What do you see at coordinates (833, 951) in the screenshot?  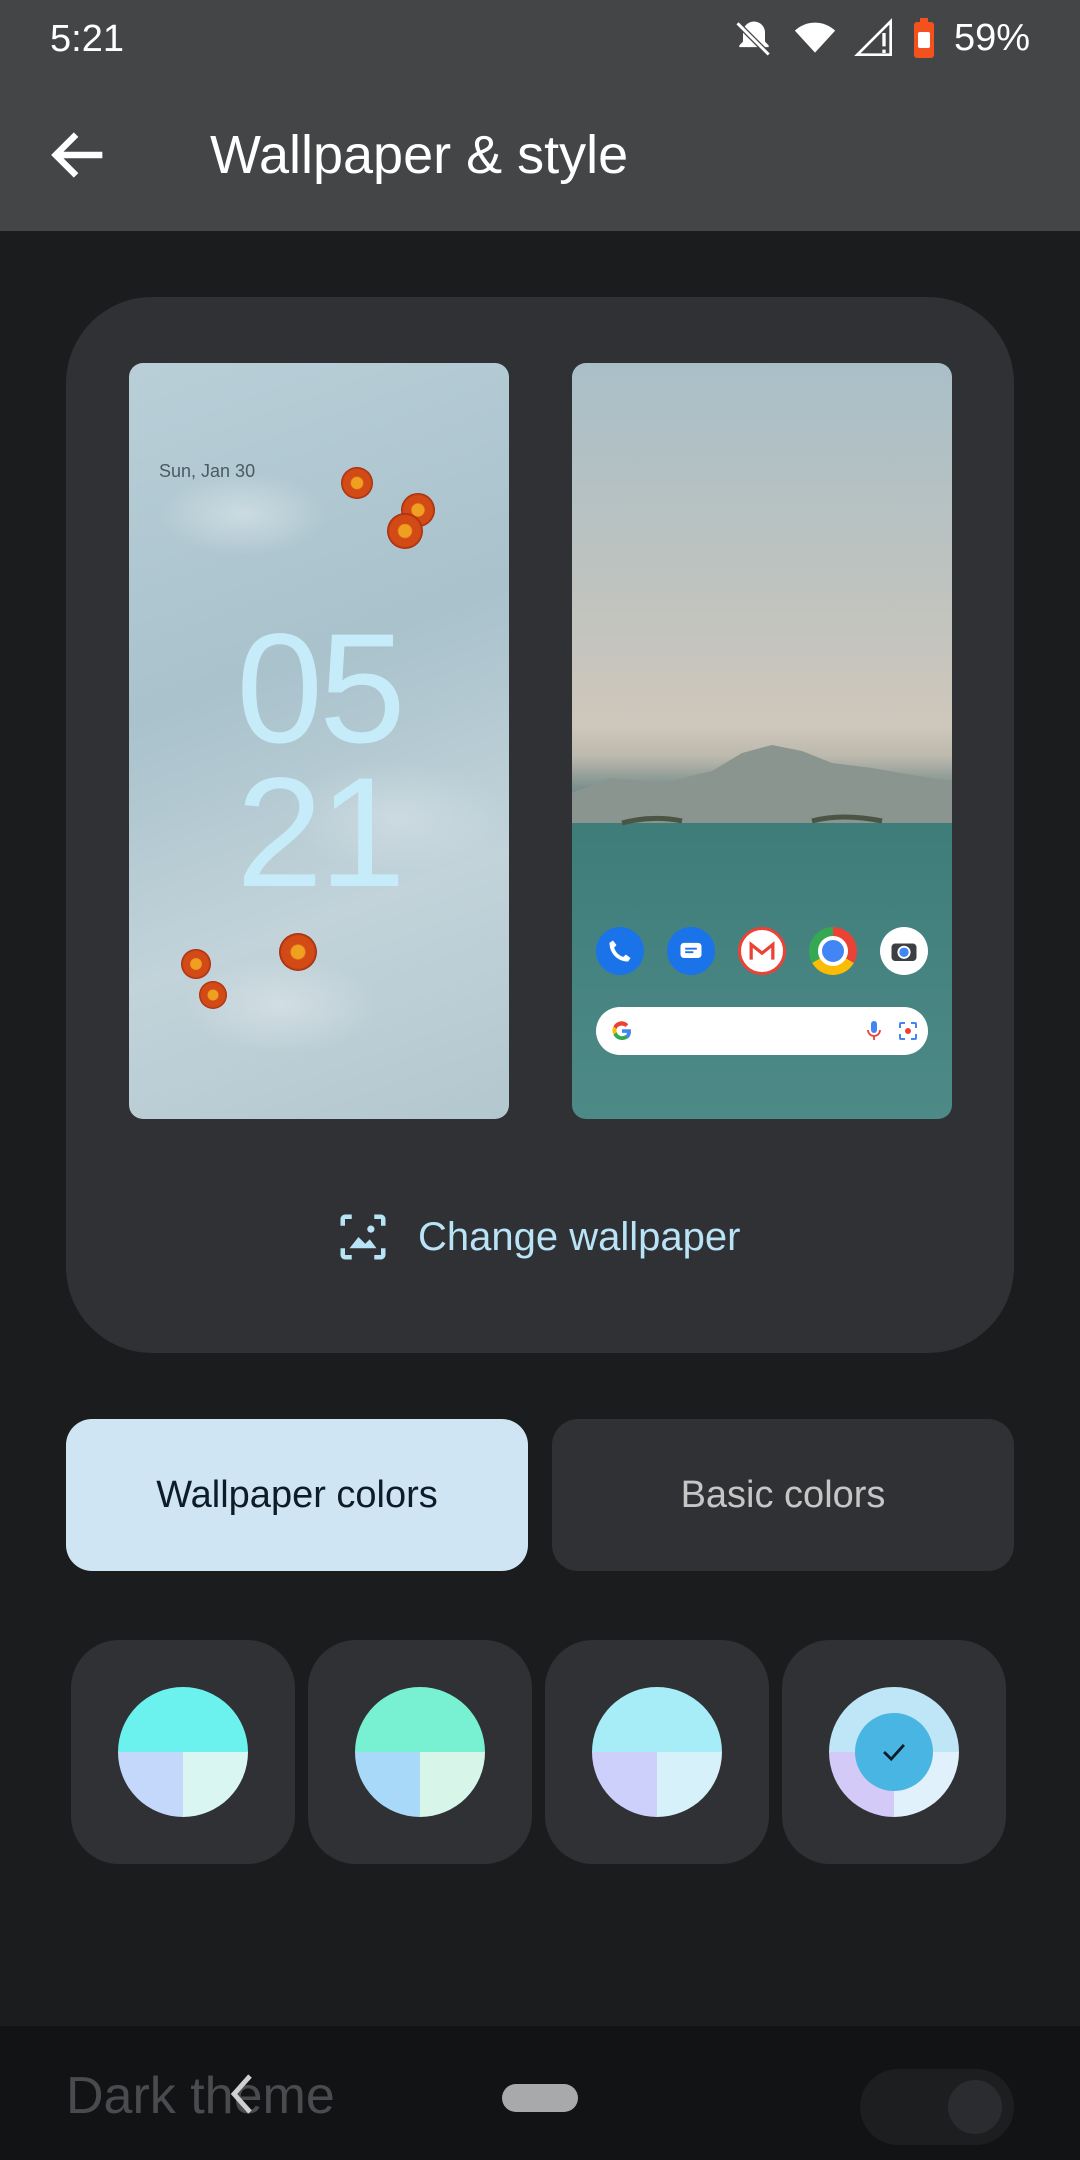 I see `chrome-app-icon` at bounding box center [833, 951].